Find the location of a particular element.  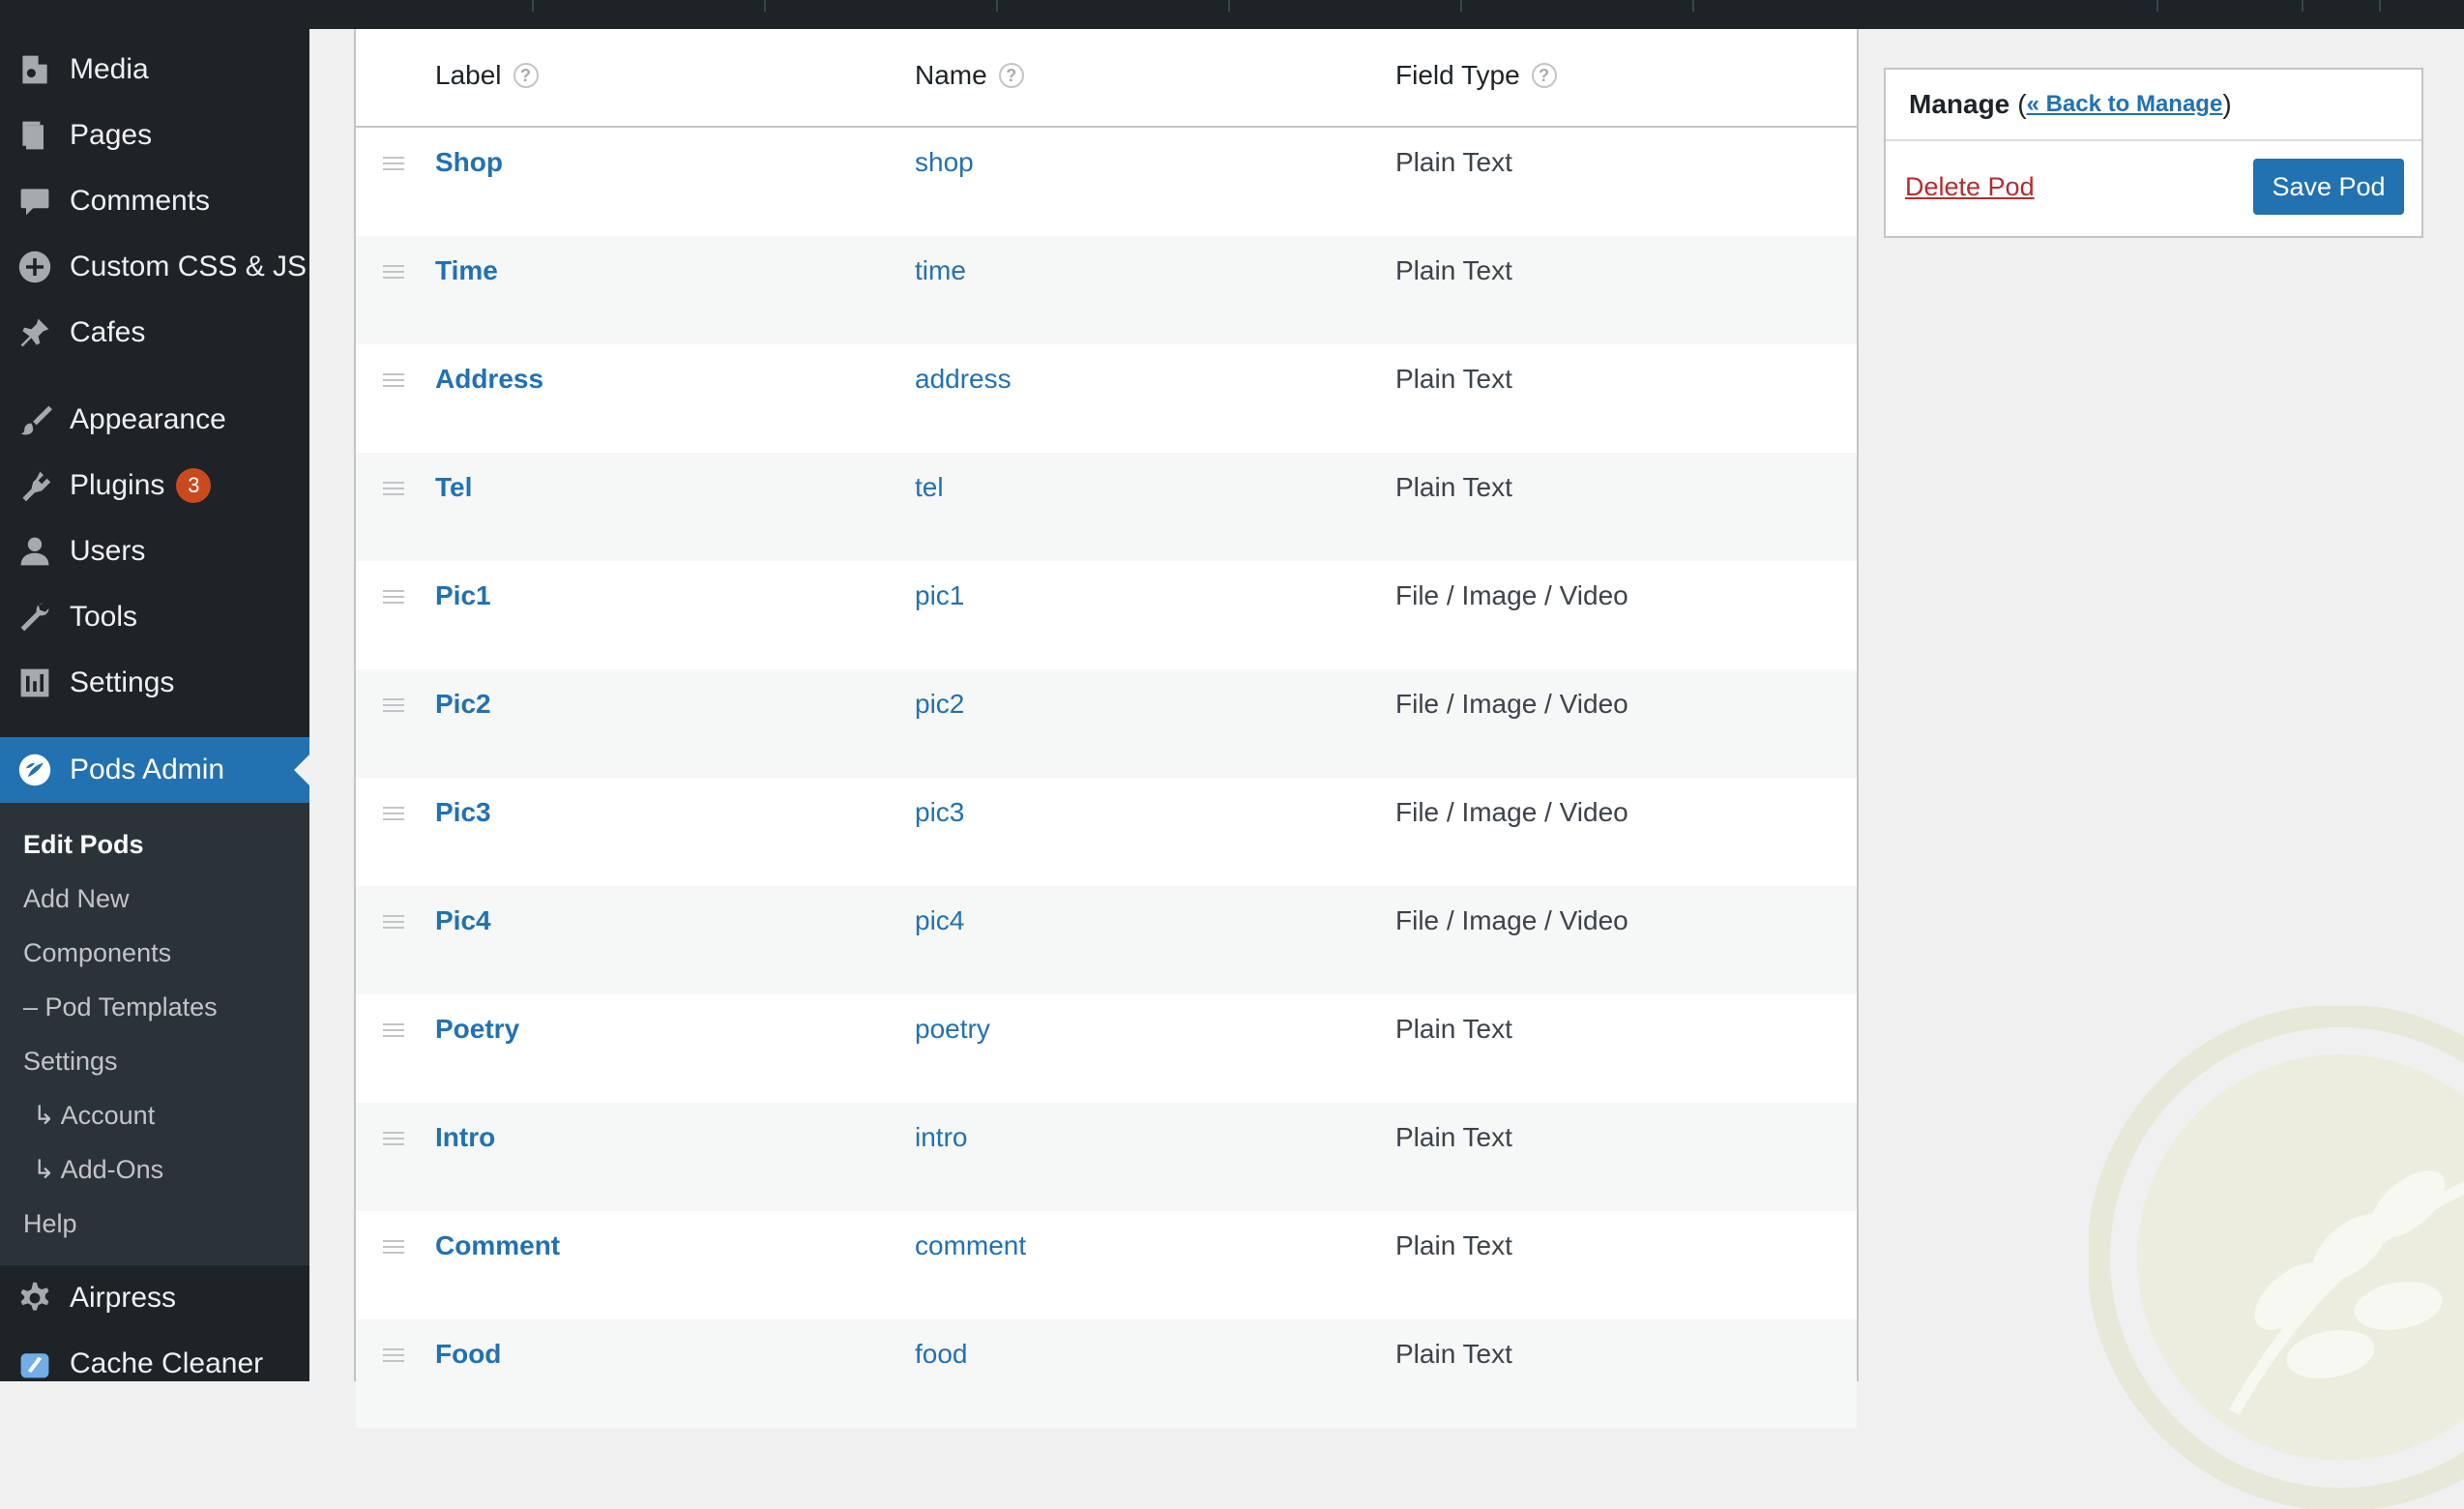

table-row: Shop shop Plain Text is located at coordinates (1106, 182).